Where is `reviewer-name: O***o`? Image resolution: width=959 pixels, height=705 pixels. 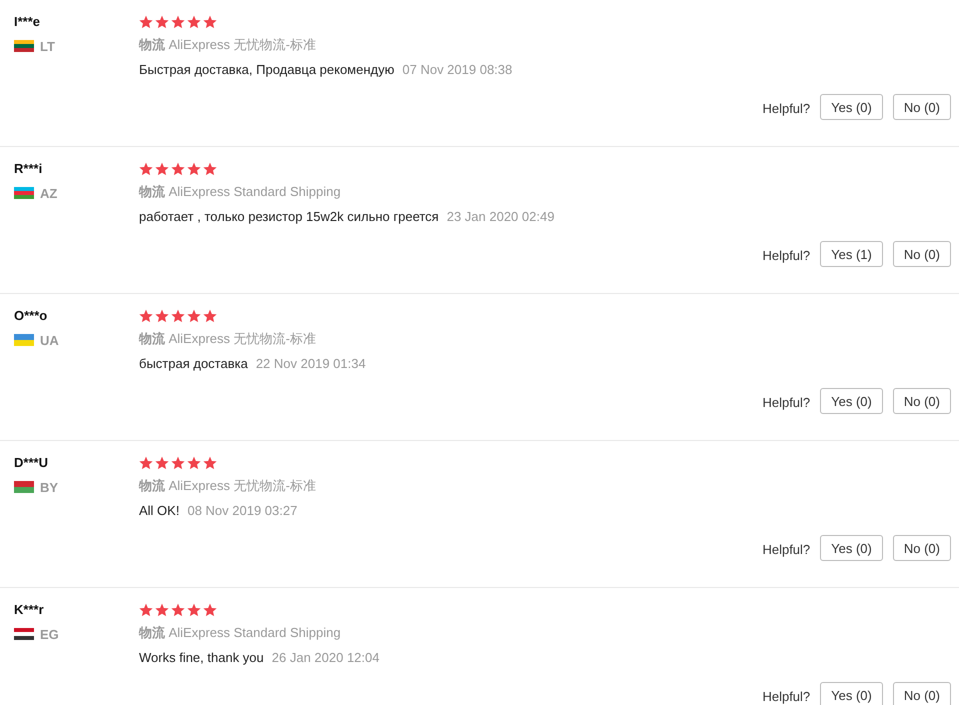 reviewer-name: O***o is located at coordinates (31, 316).